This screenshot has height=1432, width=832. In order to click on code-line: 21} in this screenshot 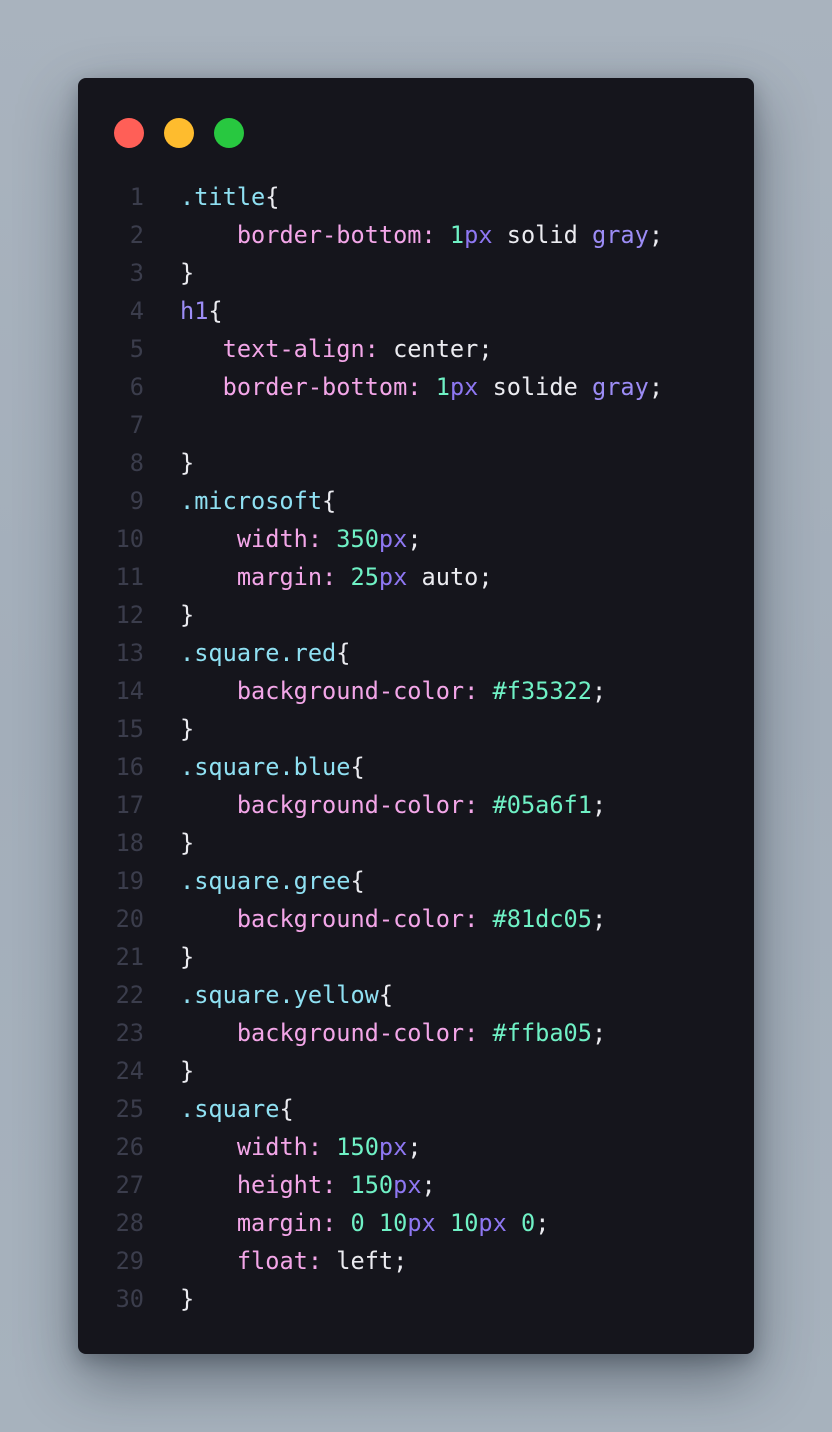, I will do `click(416, 957)`.